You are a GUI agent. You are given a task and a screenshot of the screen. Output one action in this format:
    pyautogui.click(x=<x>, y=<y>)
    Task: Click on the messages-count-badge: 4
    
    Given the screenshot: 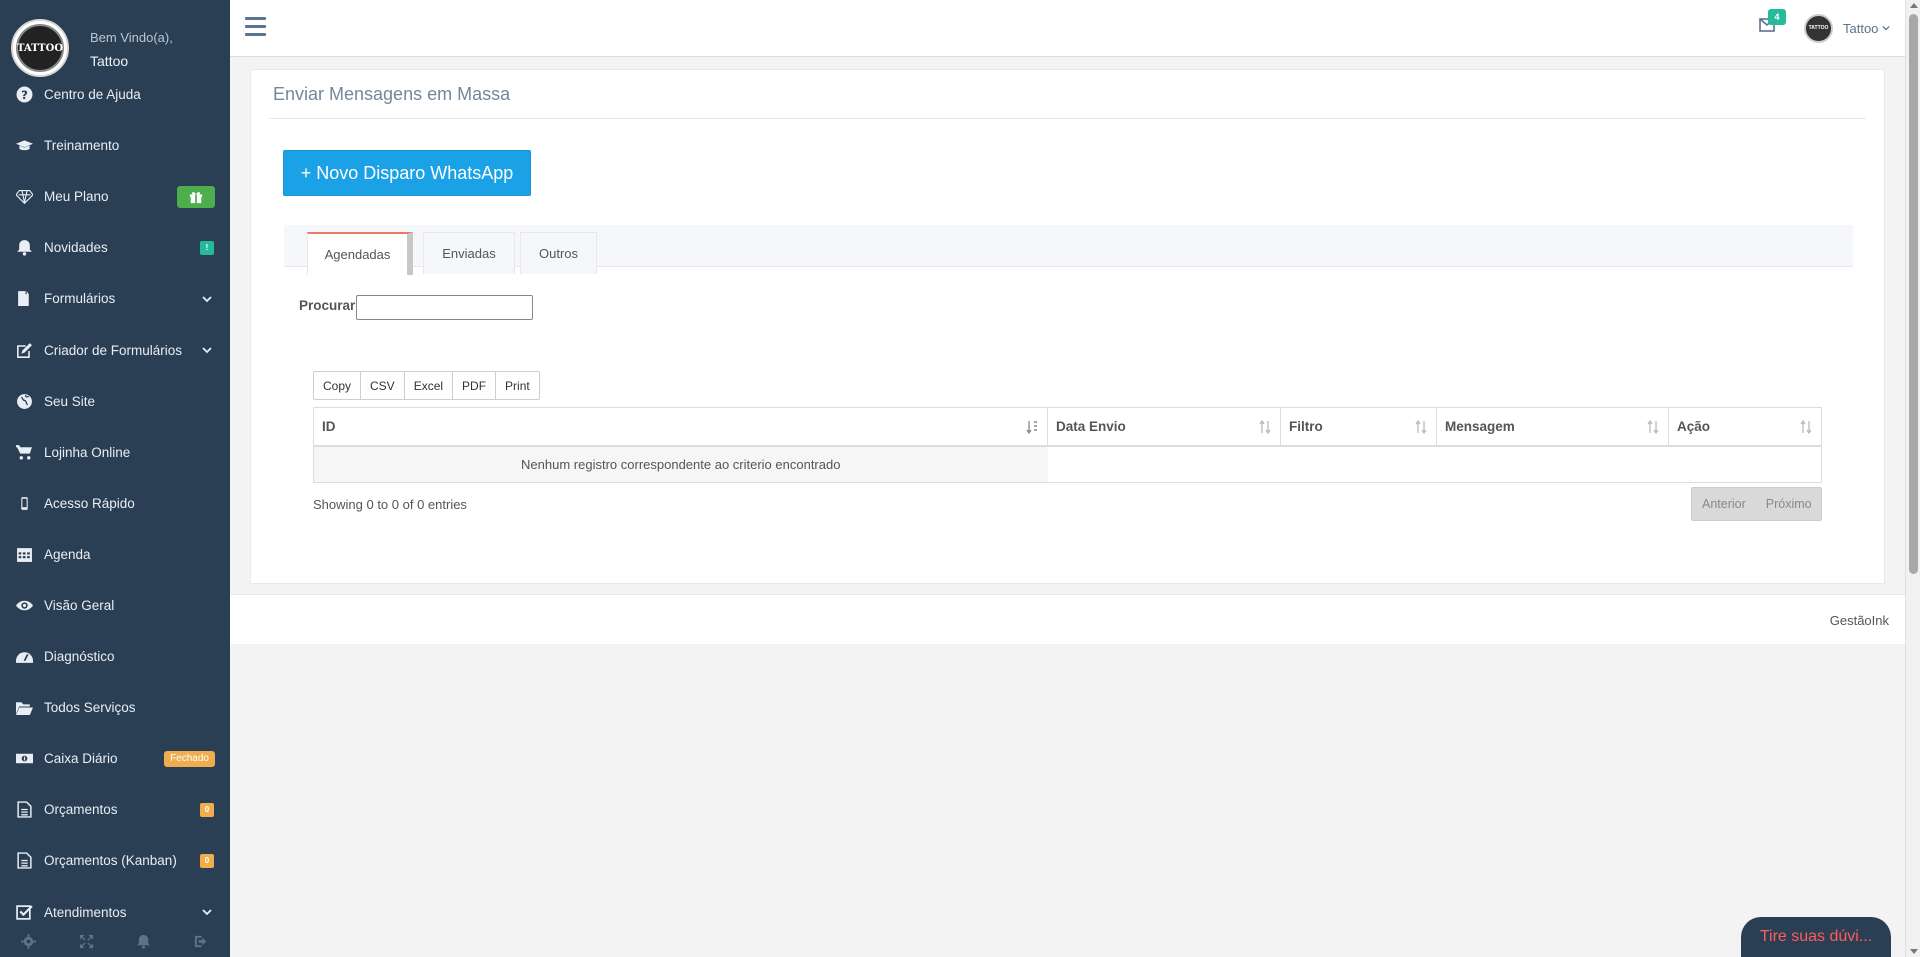 What is the action you would take?
    pyautogui.click(x=1777, y=17)
    